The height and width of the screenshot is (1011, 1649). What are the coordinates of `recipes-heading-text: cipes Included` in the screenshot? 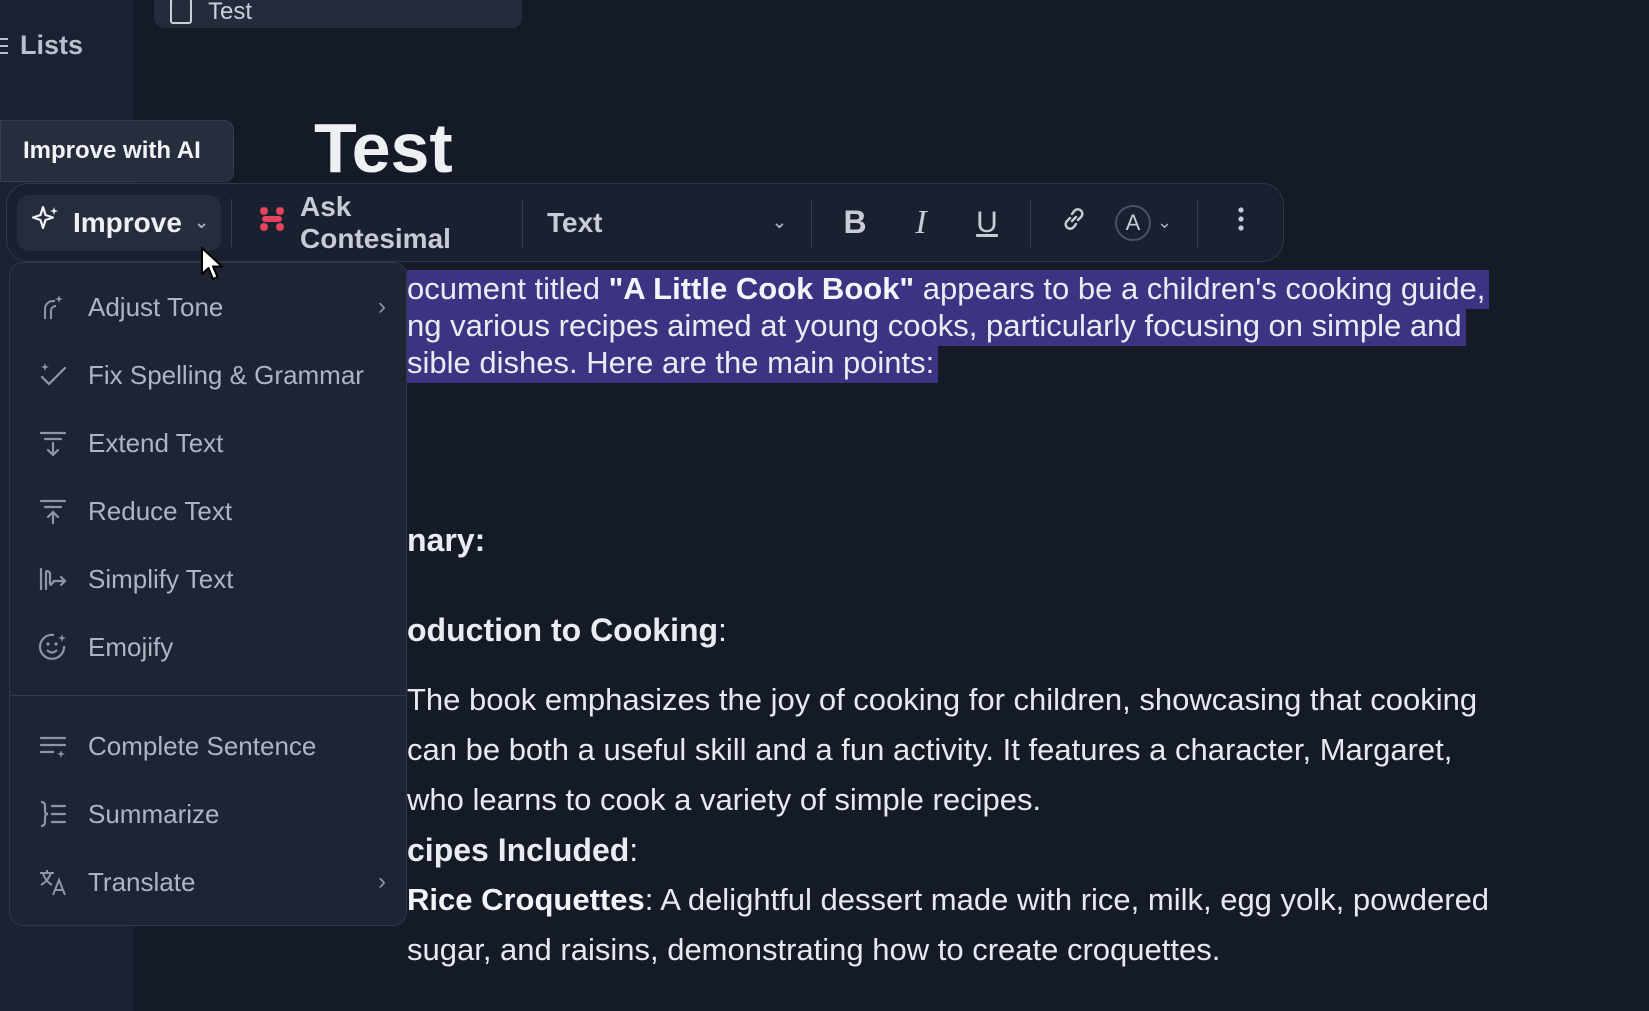 It's located at (518, 850).